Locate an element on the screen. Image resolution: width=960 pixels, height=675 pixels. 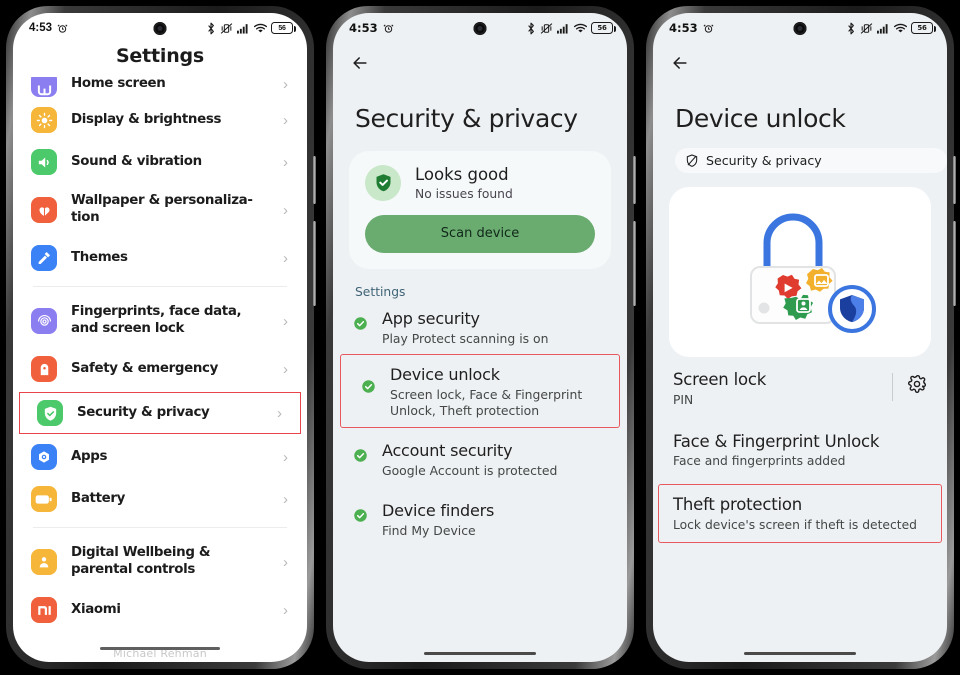
list-item-app-security: App security Play Protect scanning is on is located at coordinates (480, 327).